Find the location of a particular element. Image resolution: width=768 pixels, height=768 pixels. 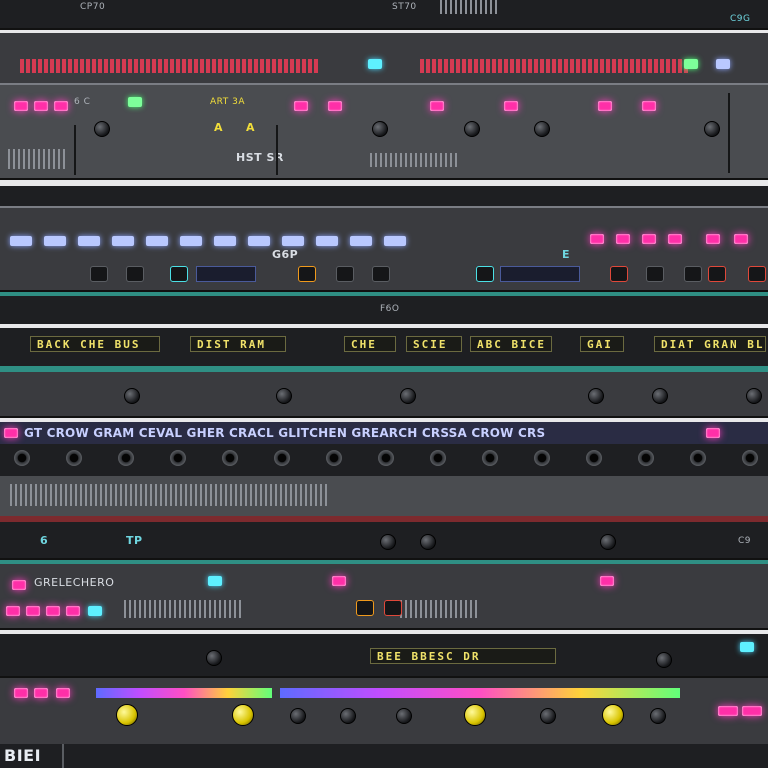

rack-4-display: DIST RAM is located at coordinates (238, 344).